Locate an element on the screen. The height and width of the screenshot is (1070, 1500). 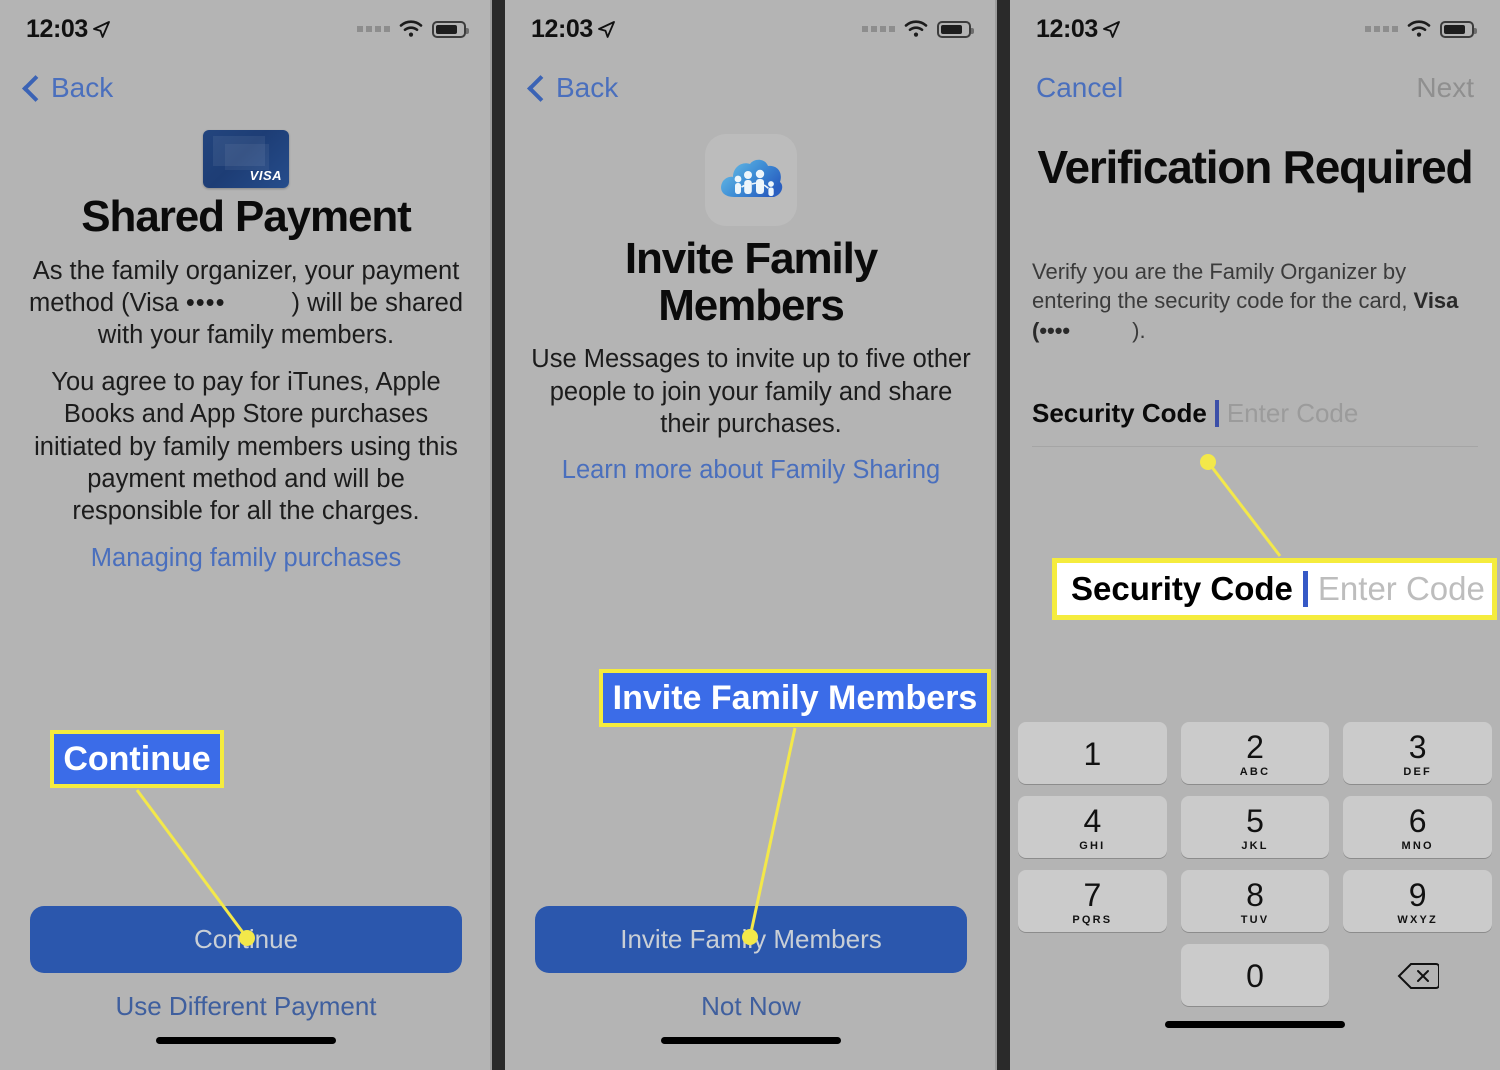
shared-payment-actions: Continue Use Different Payment is located at coordinates (246, 975).